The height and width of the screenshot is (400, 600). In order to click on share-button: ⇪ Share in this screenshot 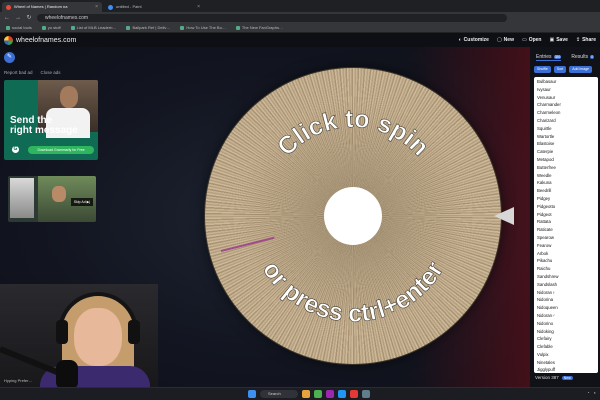, I will do `click(586, 40)`.